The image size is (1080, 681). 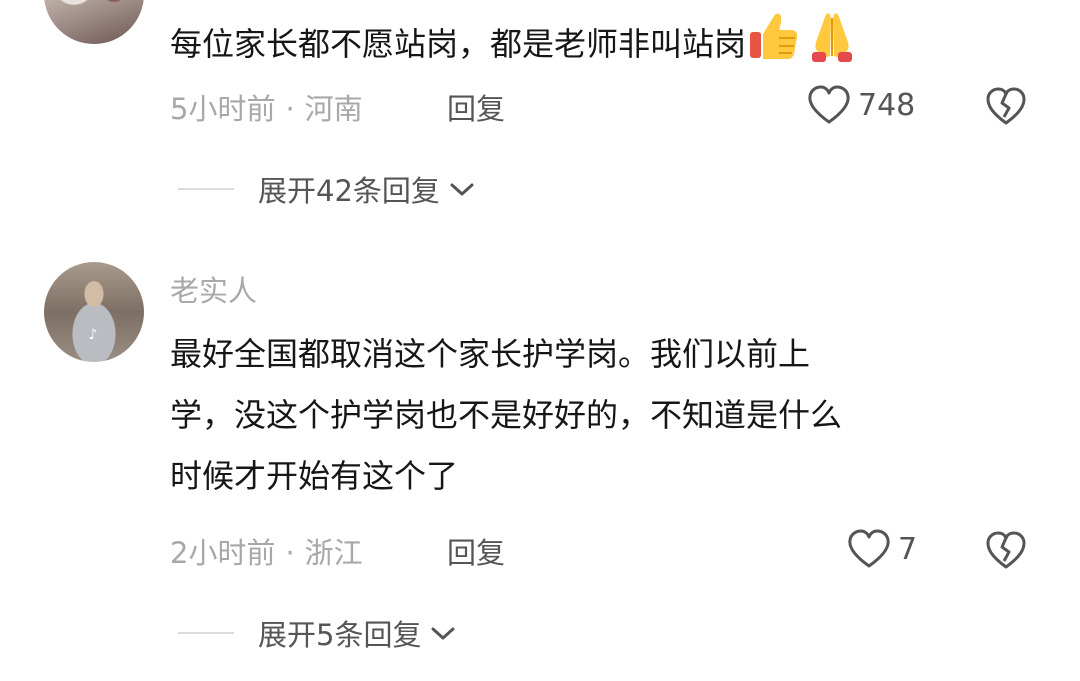 I want to click on comment-time: 2小时前, so click(x=223, y=553).